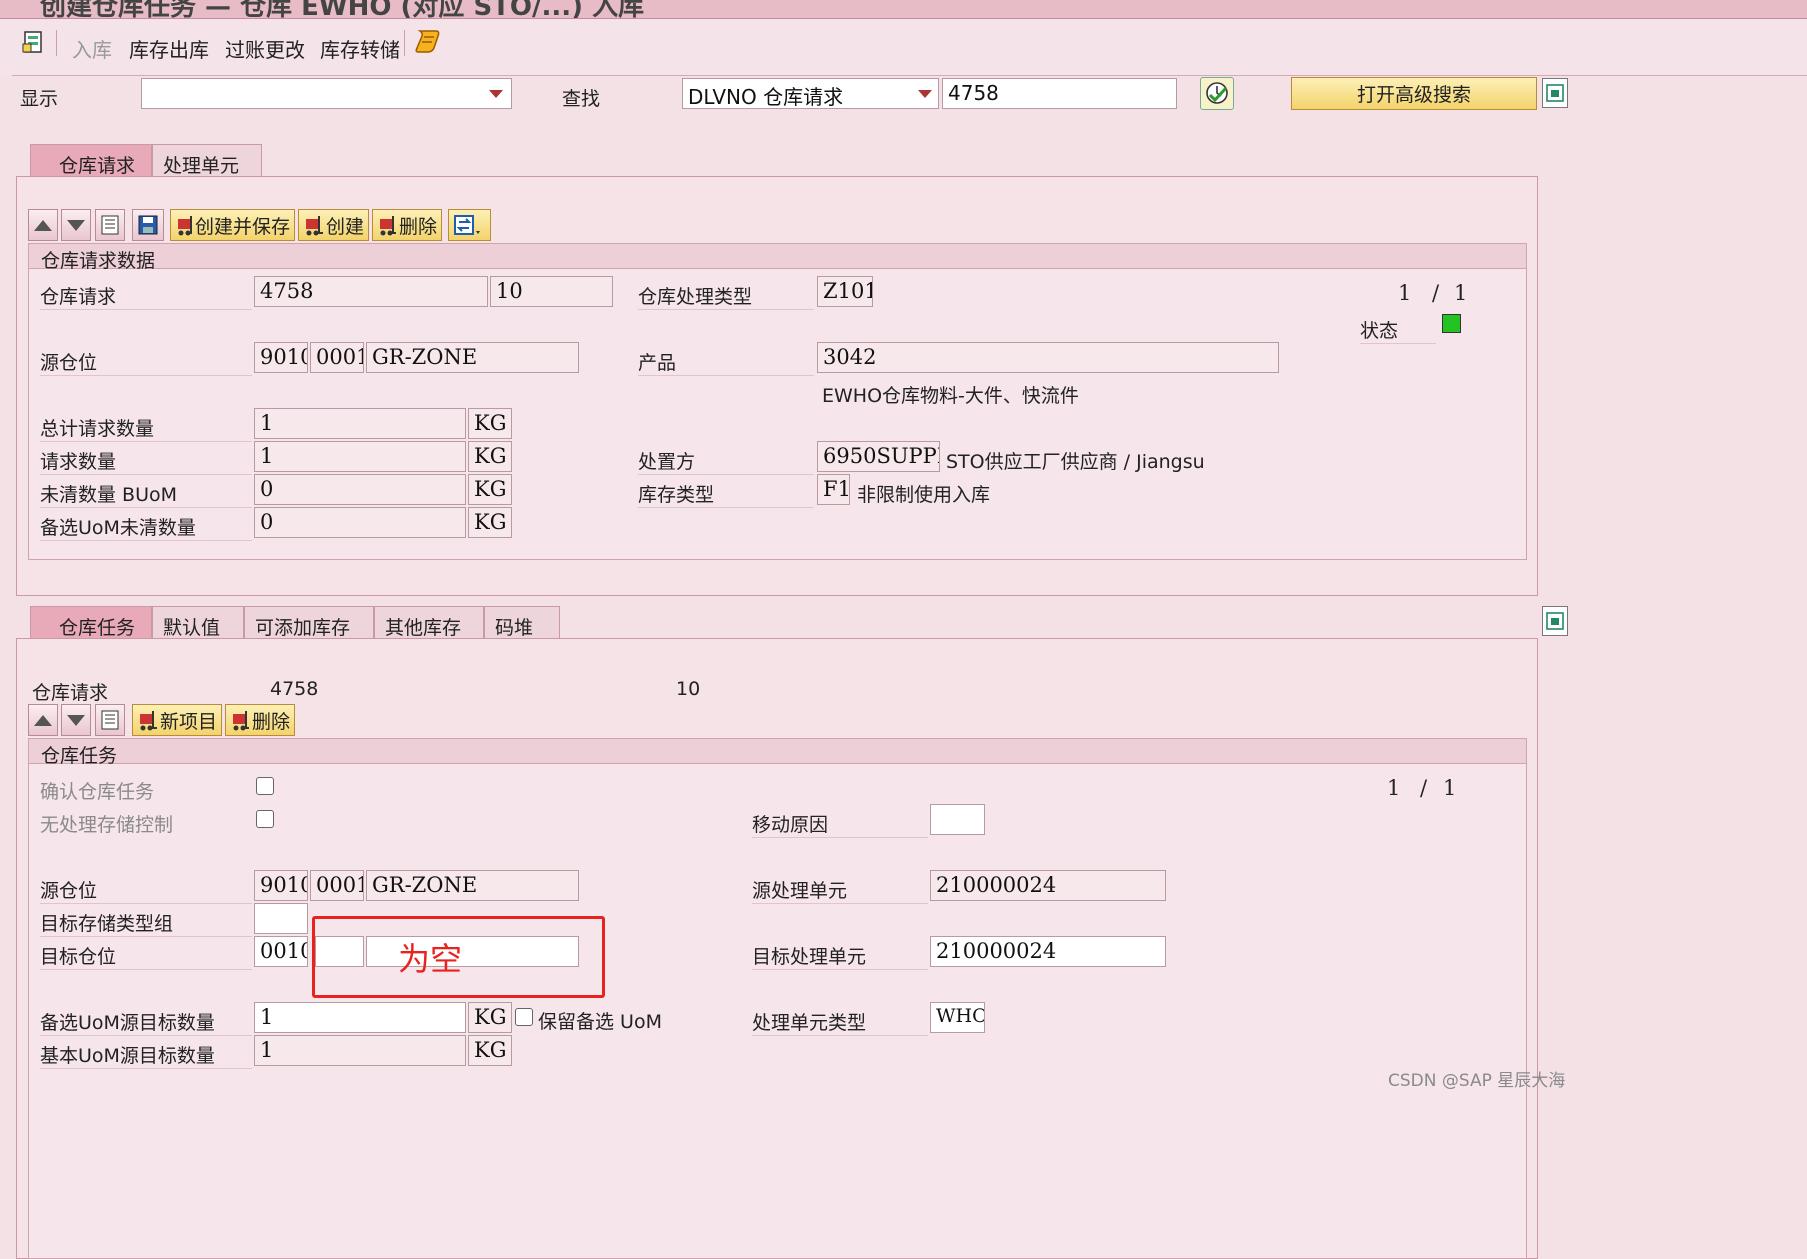  What do you see at coordinates (1217, 93) in the screenshot?
I see `execute-find-button` at bounding box center [1217, 93].